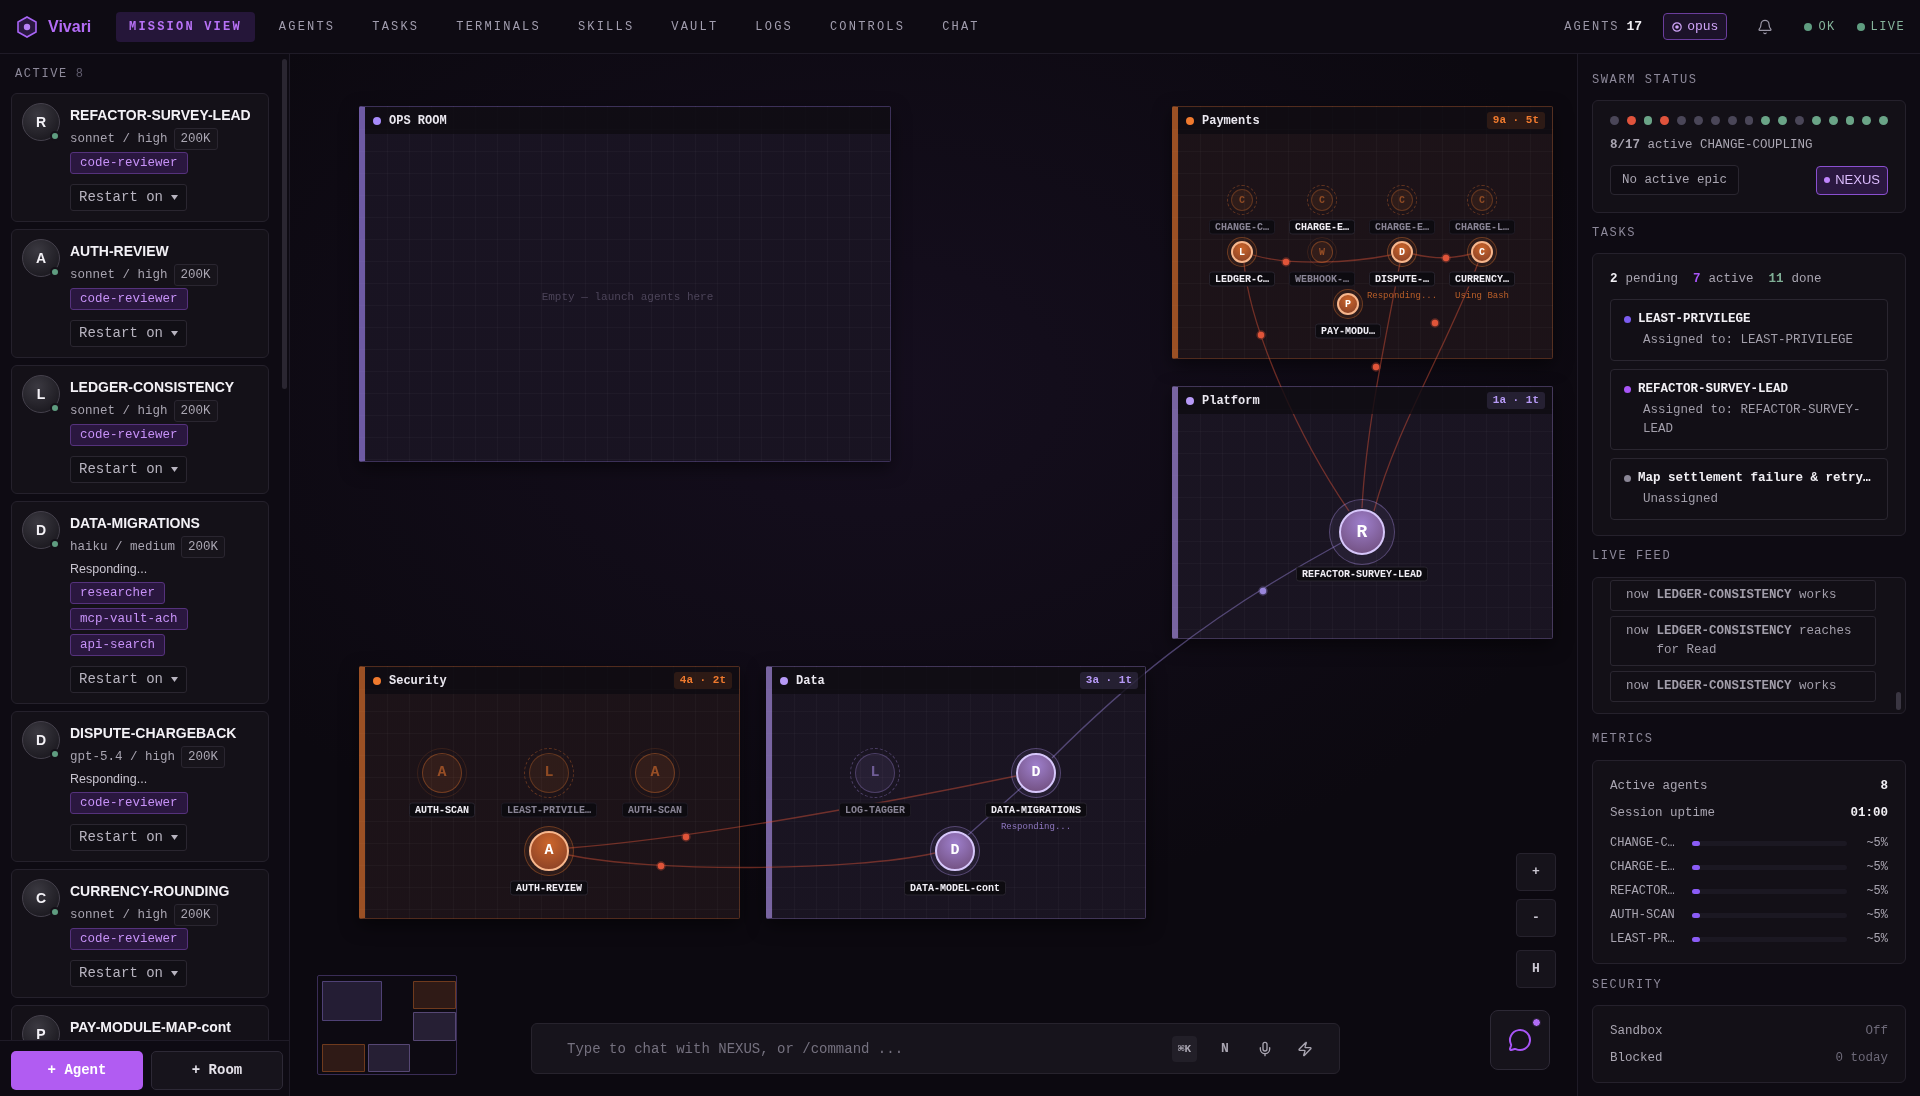 Image resolution: width=1920 pixels, height=1096 pixels. Describe the element at coordinates (498, 26) in the screenshot. I see `nav-tab: TERMINALS` at that location.